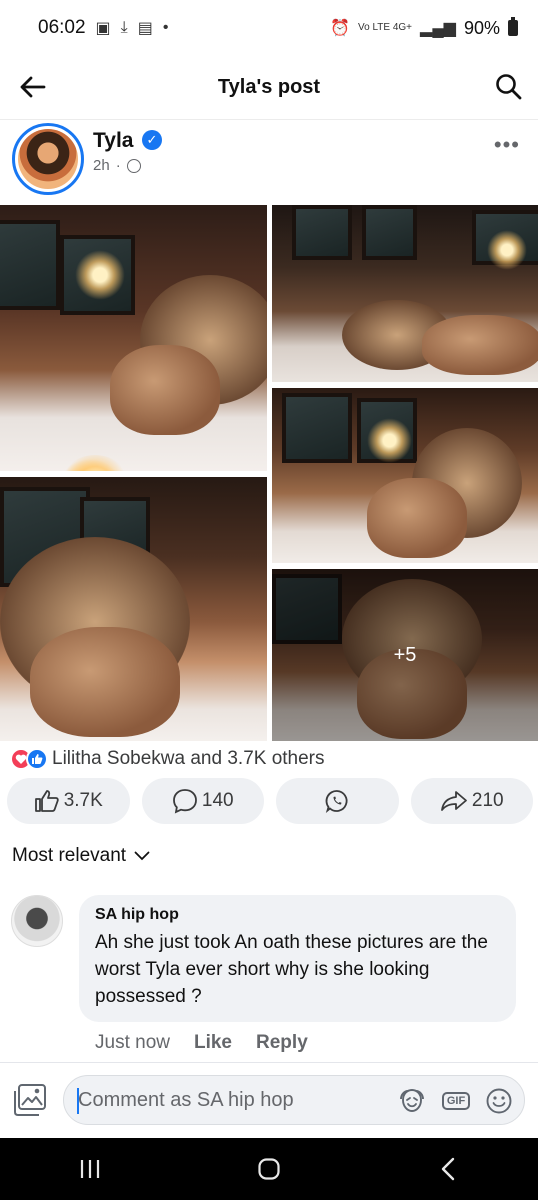 This screenshot has height=1200, width=538. What do you see at coordinates (282, 1043) in the screenshot?
I see `comment-reply-button: Reply` at bounding box center [282, 1043].